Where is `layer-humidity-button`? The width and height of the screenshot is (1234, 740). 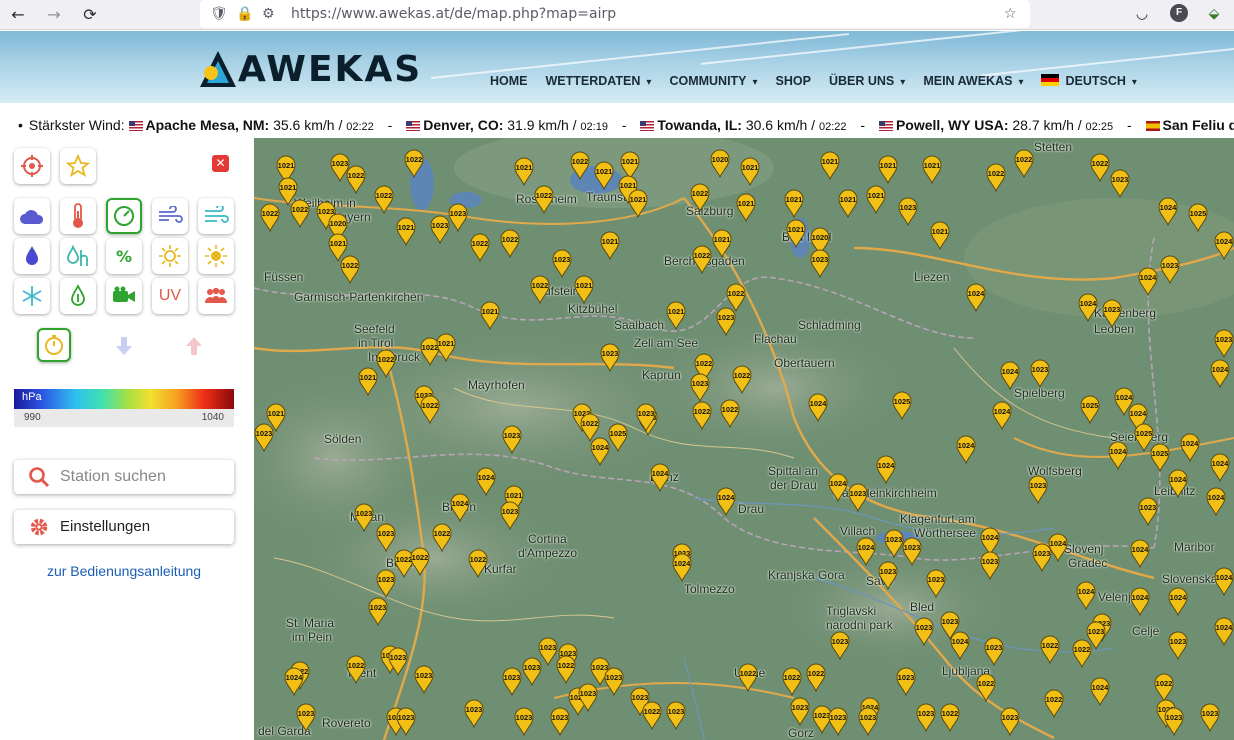 layer-humidity-button is located at coordinates (78, 256).